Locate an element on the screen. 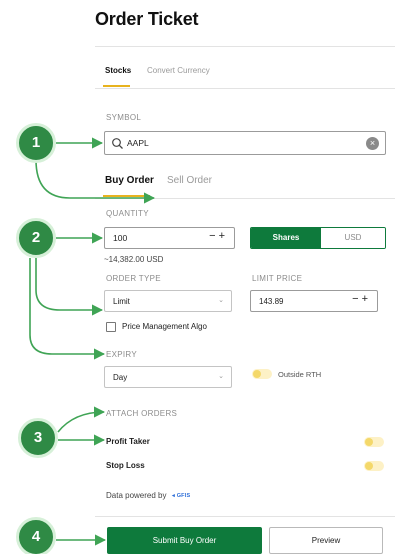 The width and height of the screenshot is (395, 554). unit-option-usd: USD is located at coordinates (353, 238).